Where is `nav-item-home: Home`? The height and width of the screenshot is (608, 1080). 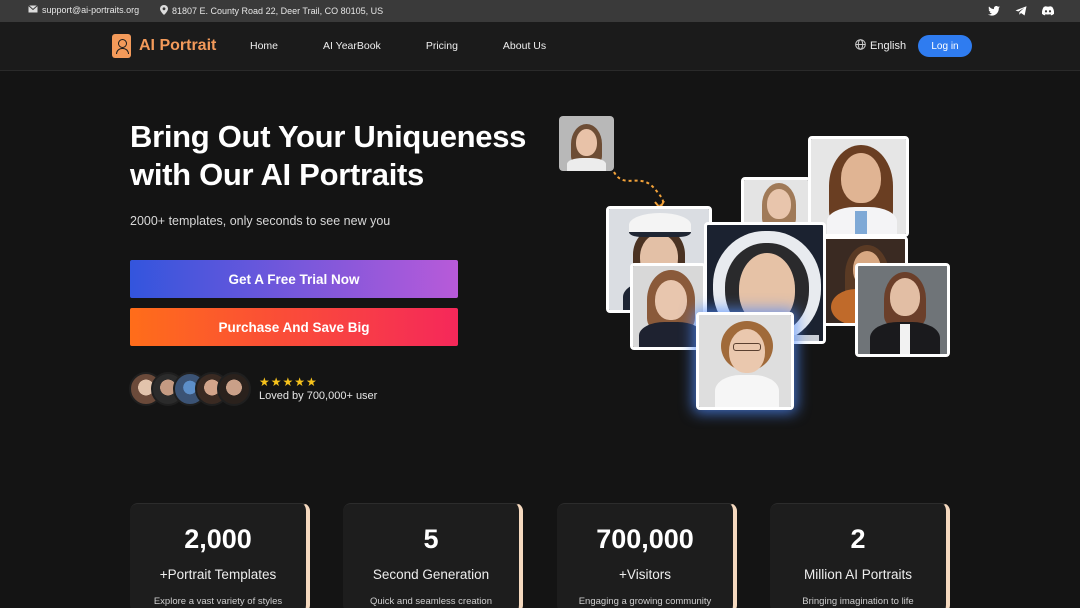 nav-item-home: Home is located at coordinates (264, 46).